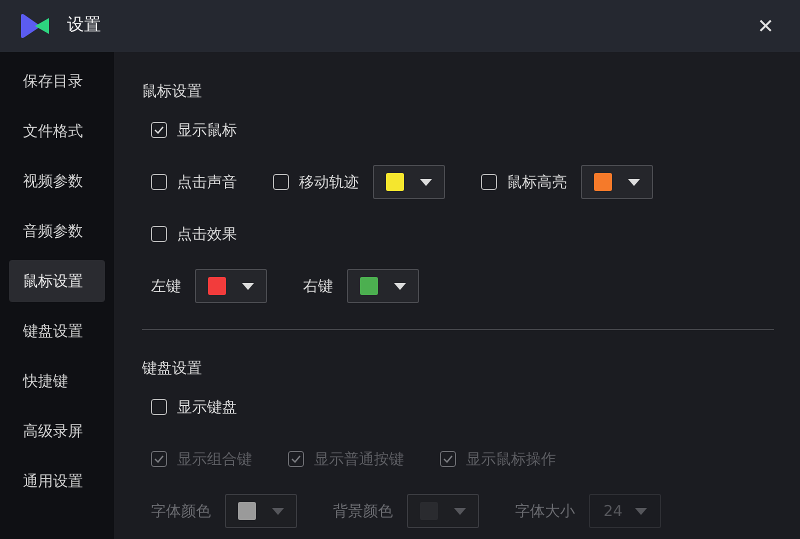 This screenshot has height=539, width=800. Describe the element at coordinates (57, 181) in the screenshot. I see `sidebar-item: 视频参数` at that location.